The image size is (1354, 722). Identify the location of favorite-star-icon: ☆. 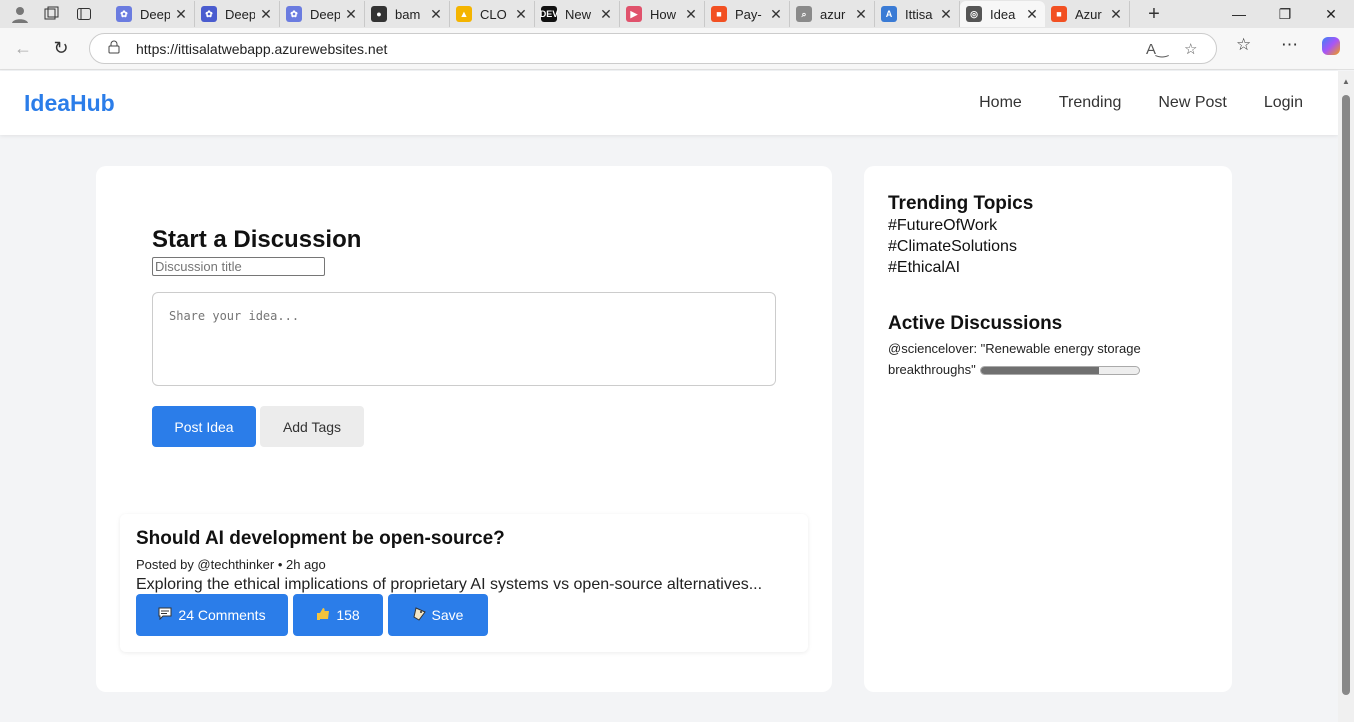
(1190, 49).